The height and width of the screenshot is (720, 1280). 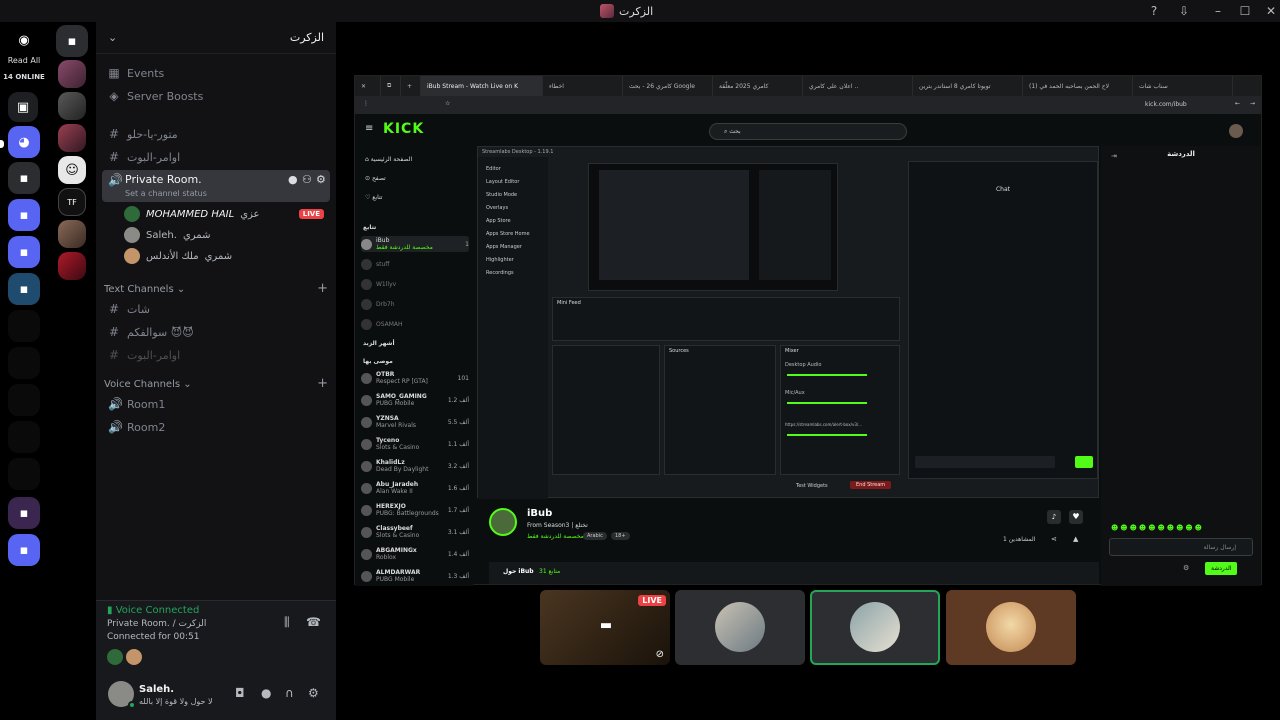 What do you see at coordinates (112, 37) in the screenshot?
I see `chevron-down-icon: ⌄` at bounding box center [112, 37].